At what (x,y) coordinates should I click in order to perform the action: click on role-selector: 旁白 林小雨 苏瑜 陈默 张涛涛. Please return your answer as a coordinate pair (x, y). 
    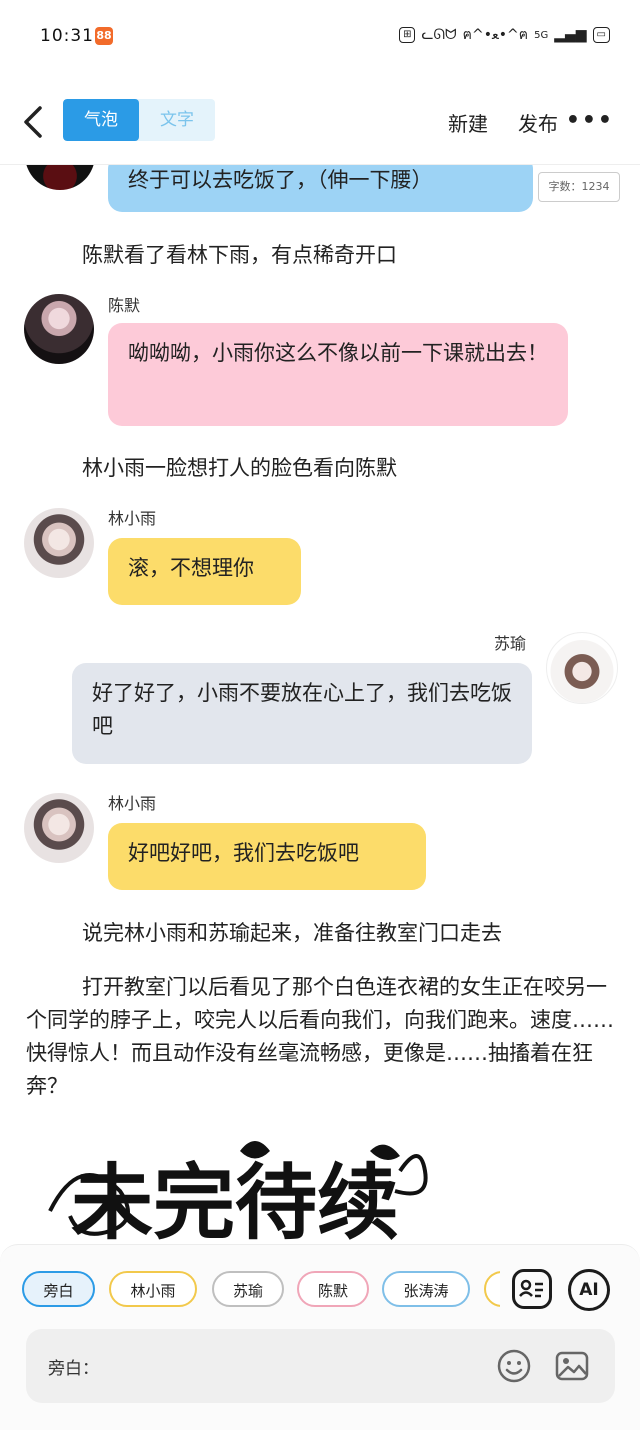
    Looking at the image, I should click on (260, 1291).